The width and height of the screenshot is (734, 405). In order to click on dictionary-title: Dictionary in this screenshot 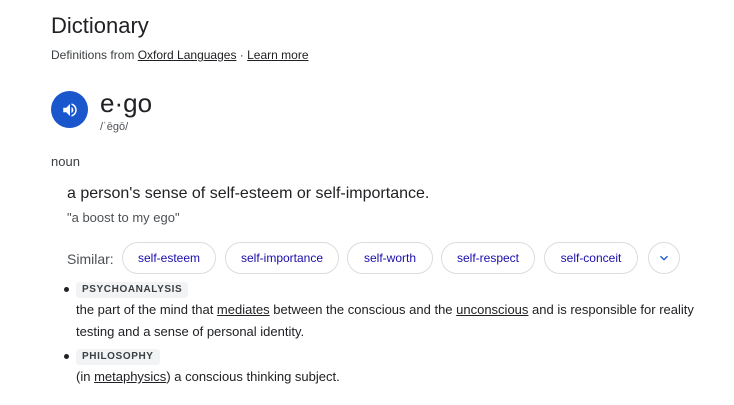, I will do `click(100, 25)`.